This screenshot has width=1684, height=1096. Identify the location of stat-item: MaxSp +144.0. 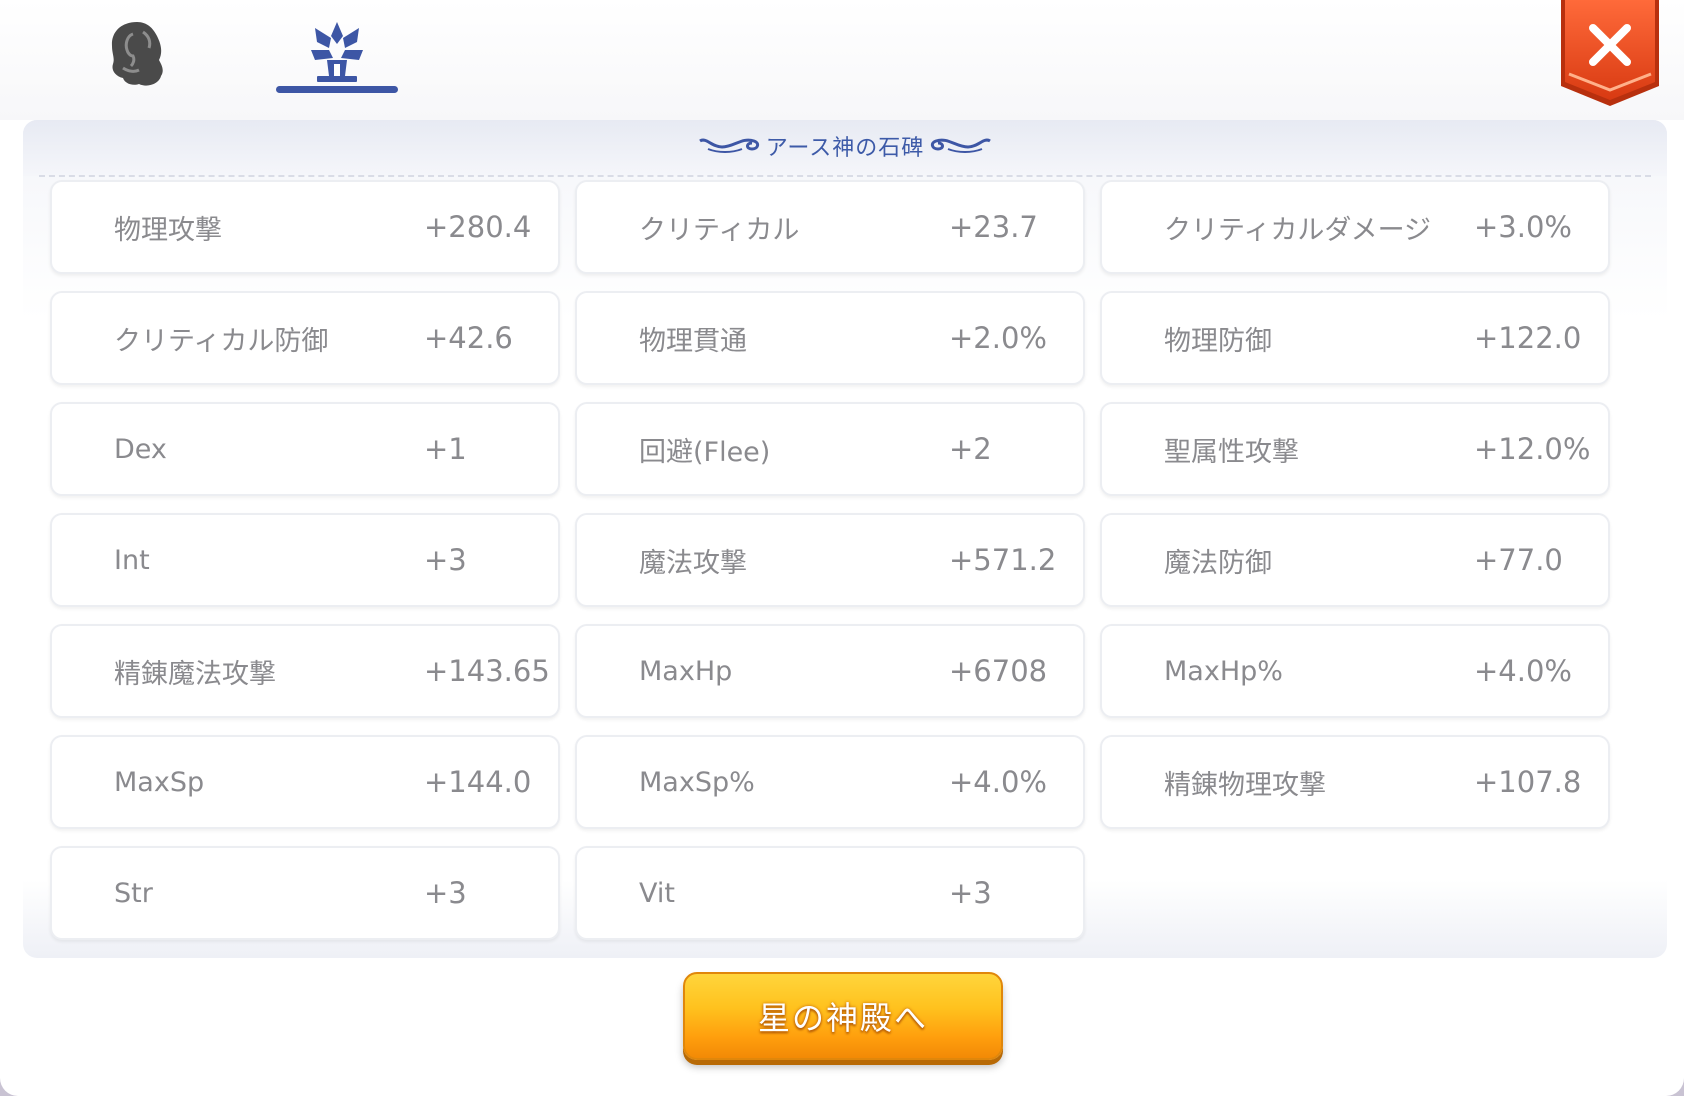
(305, 782).